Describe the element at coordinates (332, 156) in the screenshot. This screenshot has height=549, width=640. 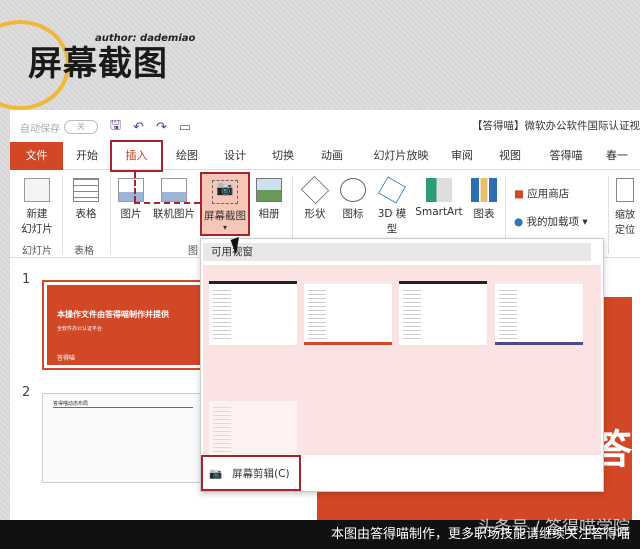
I see `tab-animations: 动画` at that location.